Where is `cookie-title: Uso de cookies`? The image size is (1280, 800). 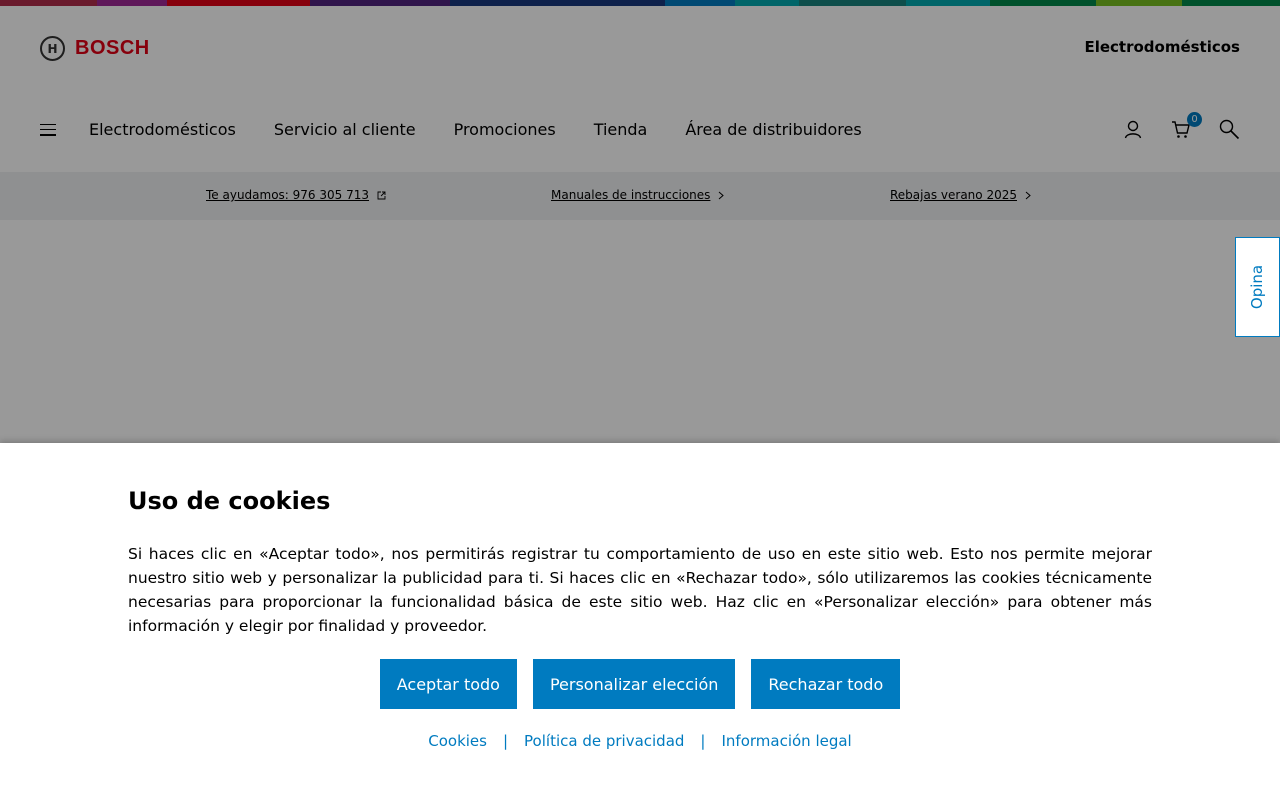
cookie-title: Uso de cookies is located at coordinates (229, 501).